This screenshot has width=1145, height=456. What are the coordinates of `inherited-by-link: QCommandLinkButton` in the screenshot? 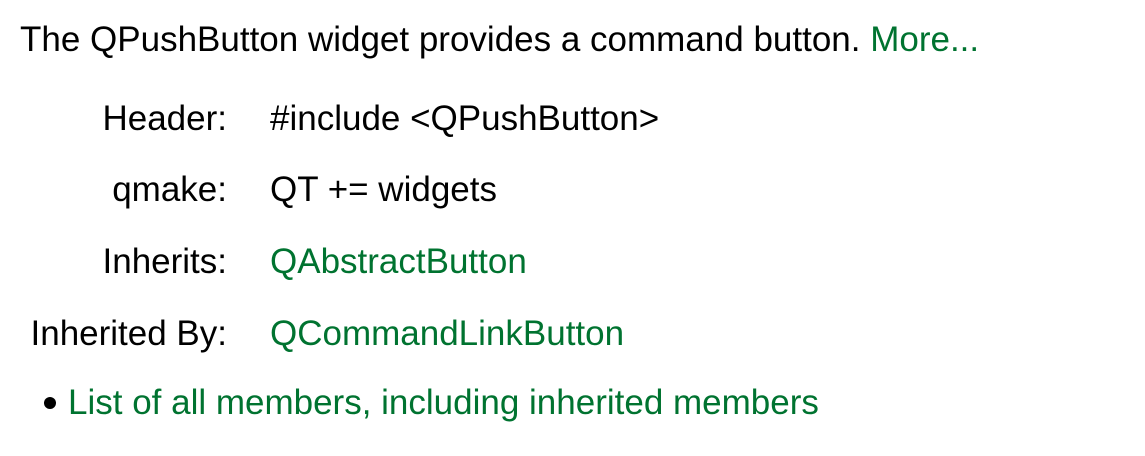 It's located at (447, 334).